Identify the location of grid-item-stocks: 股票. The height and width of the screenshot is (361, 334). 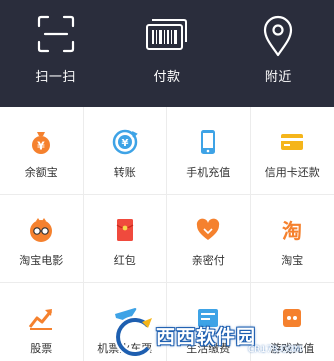
(42, 322).